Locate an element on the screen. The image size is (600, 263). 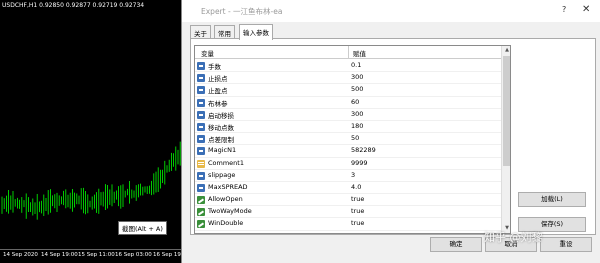
parameter-name: TwoWayMode is located at coordinates (230, 211).